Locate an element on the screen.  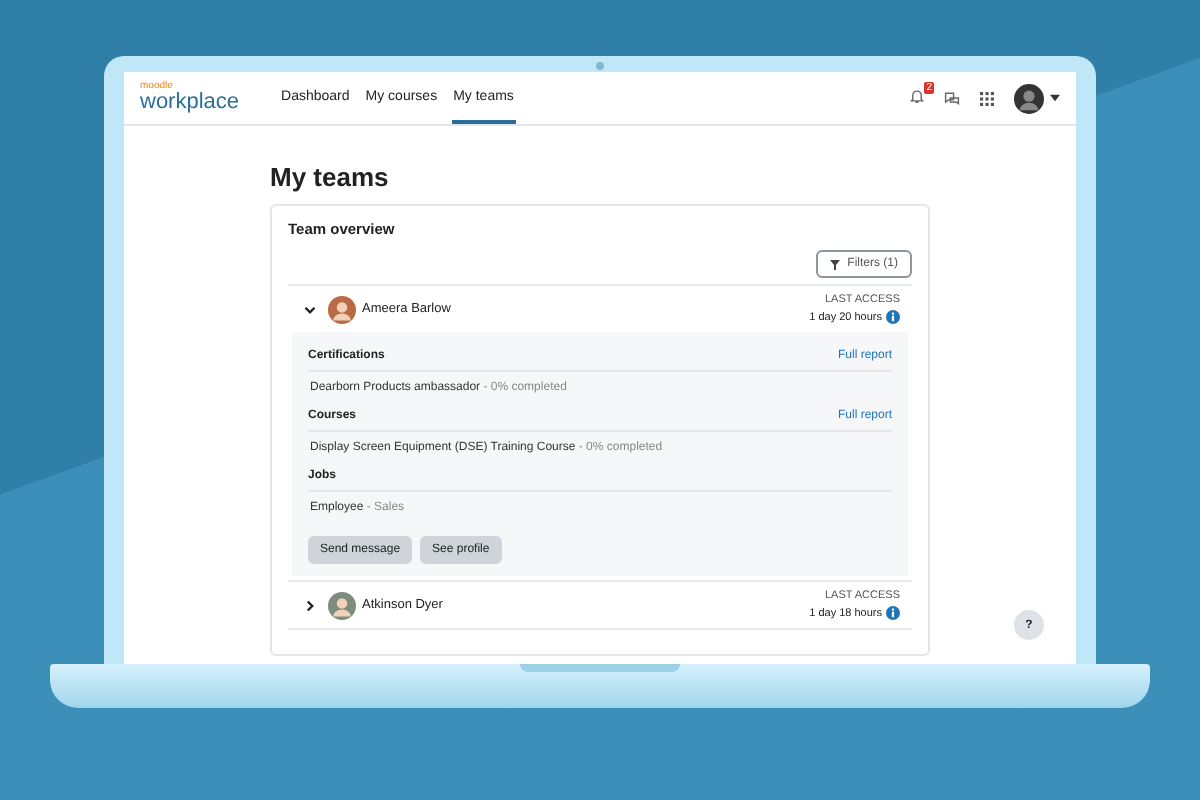
bell-icon is located at coordinates (917, 96).